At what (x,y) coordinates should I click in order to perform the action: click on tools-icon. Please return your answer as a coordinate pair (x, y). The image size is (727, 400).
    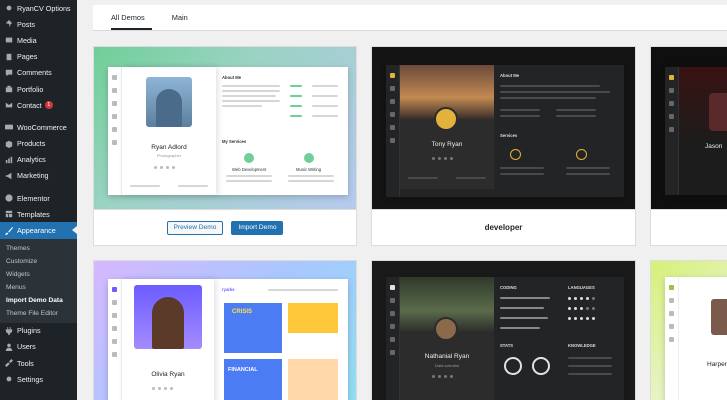
    Looking at the image, I should click on (8, 363).